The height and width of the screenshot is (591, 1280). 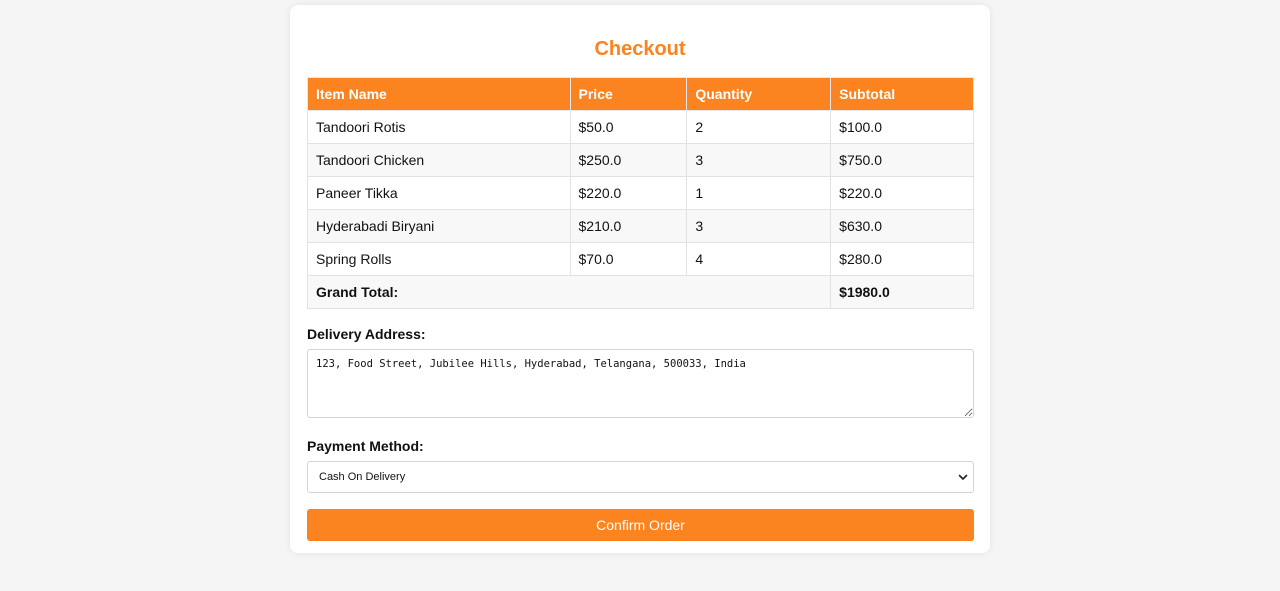 What do you see at coordinates (628, 160) in the screenshot?
I see `item-price: $250.0` at bounding box center [628, 160].